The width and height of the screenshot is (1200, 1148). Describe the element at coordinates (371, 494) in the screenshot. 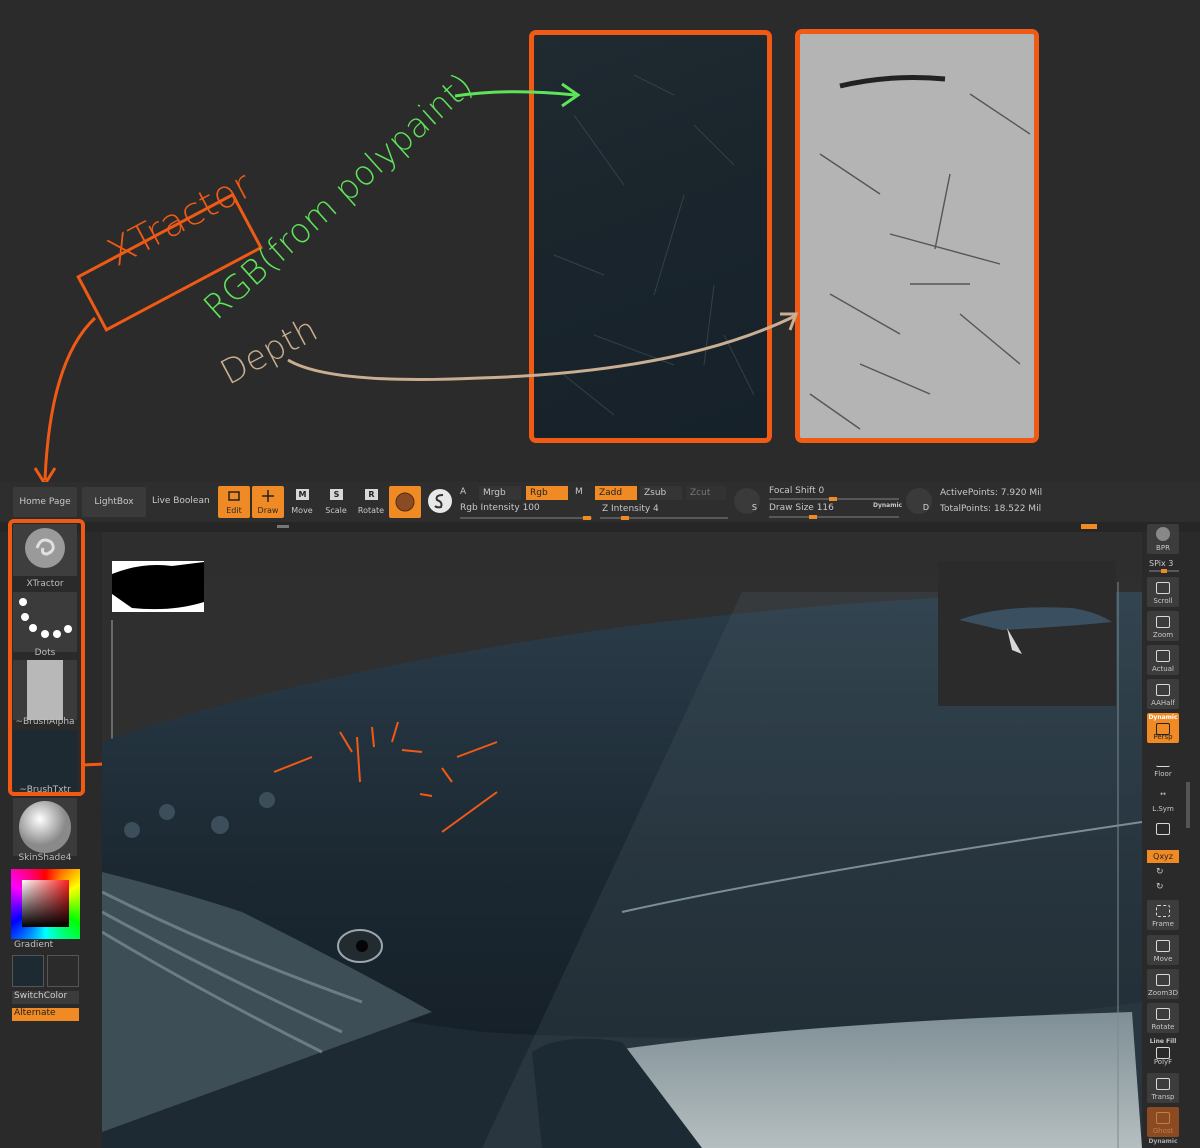

I see `rotate-icon: R` at that location.